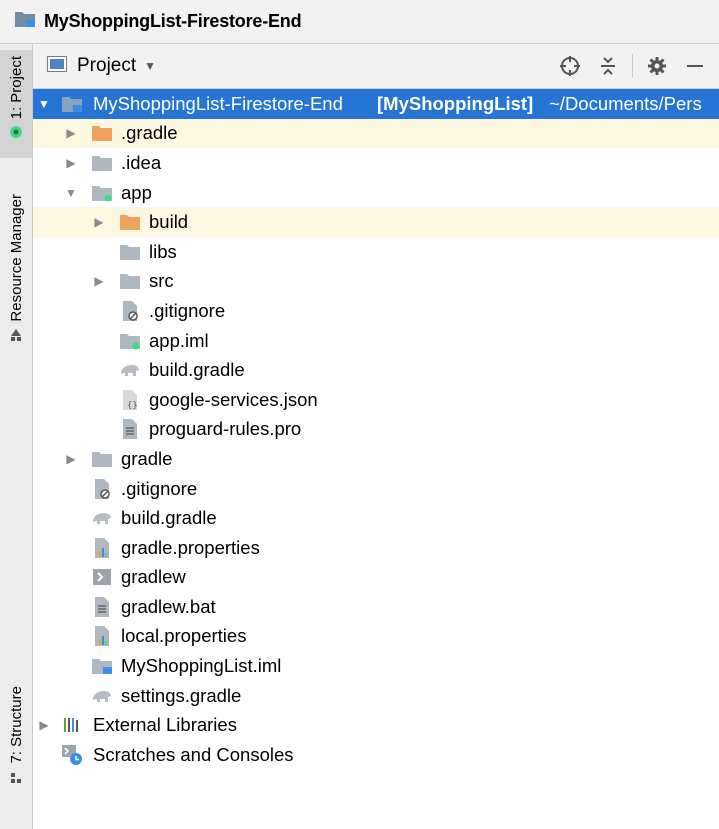 This screenshot has width=719, height=829. I want to click on tree-node-label: local.properties, so click(184, 636).